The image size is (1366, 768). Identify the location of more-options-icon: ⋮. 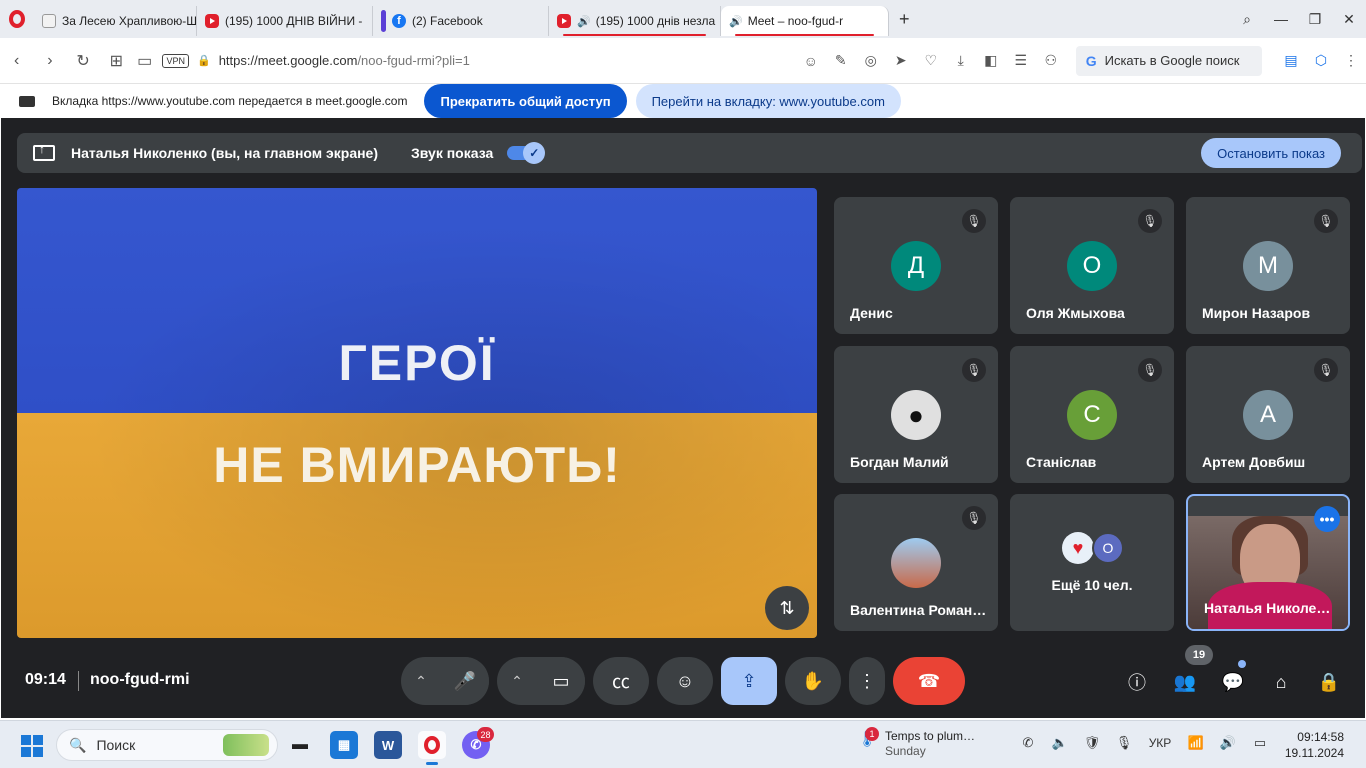
(867, 681).